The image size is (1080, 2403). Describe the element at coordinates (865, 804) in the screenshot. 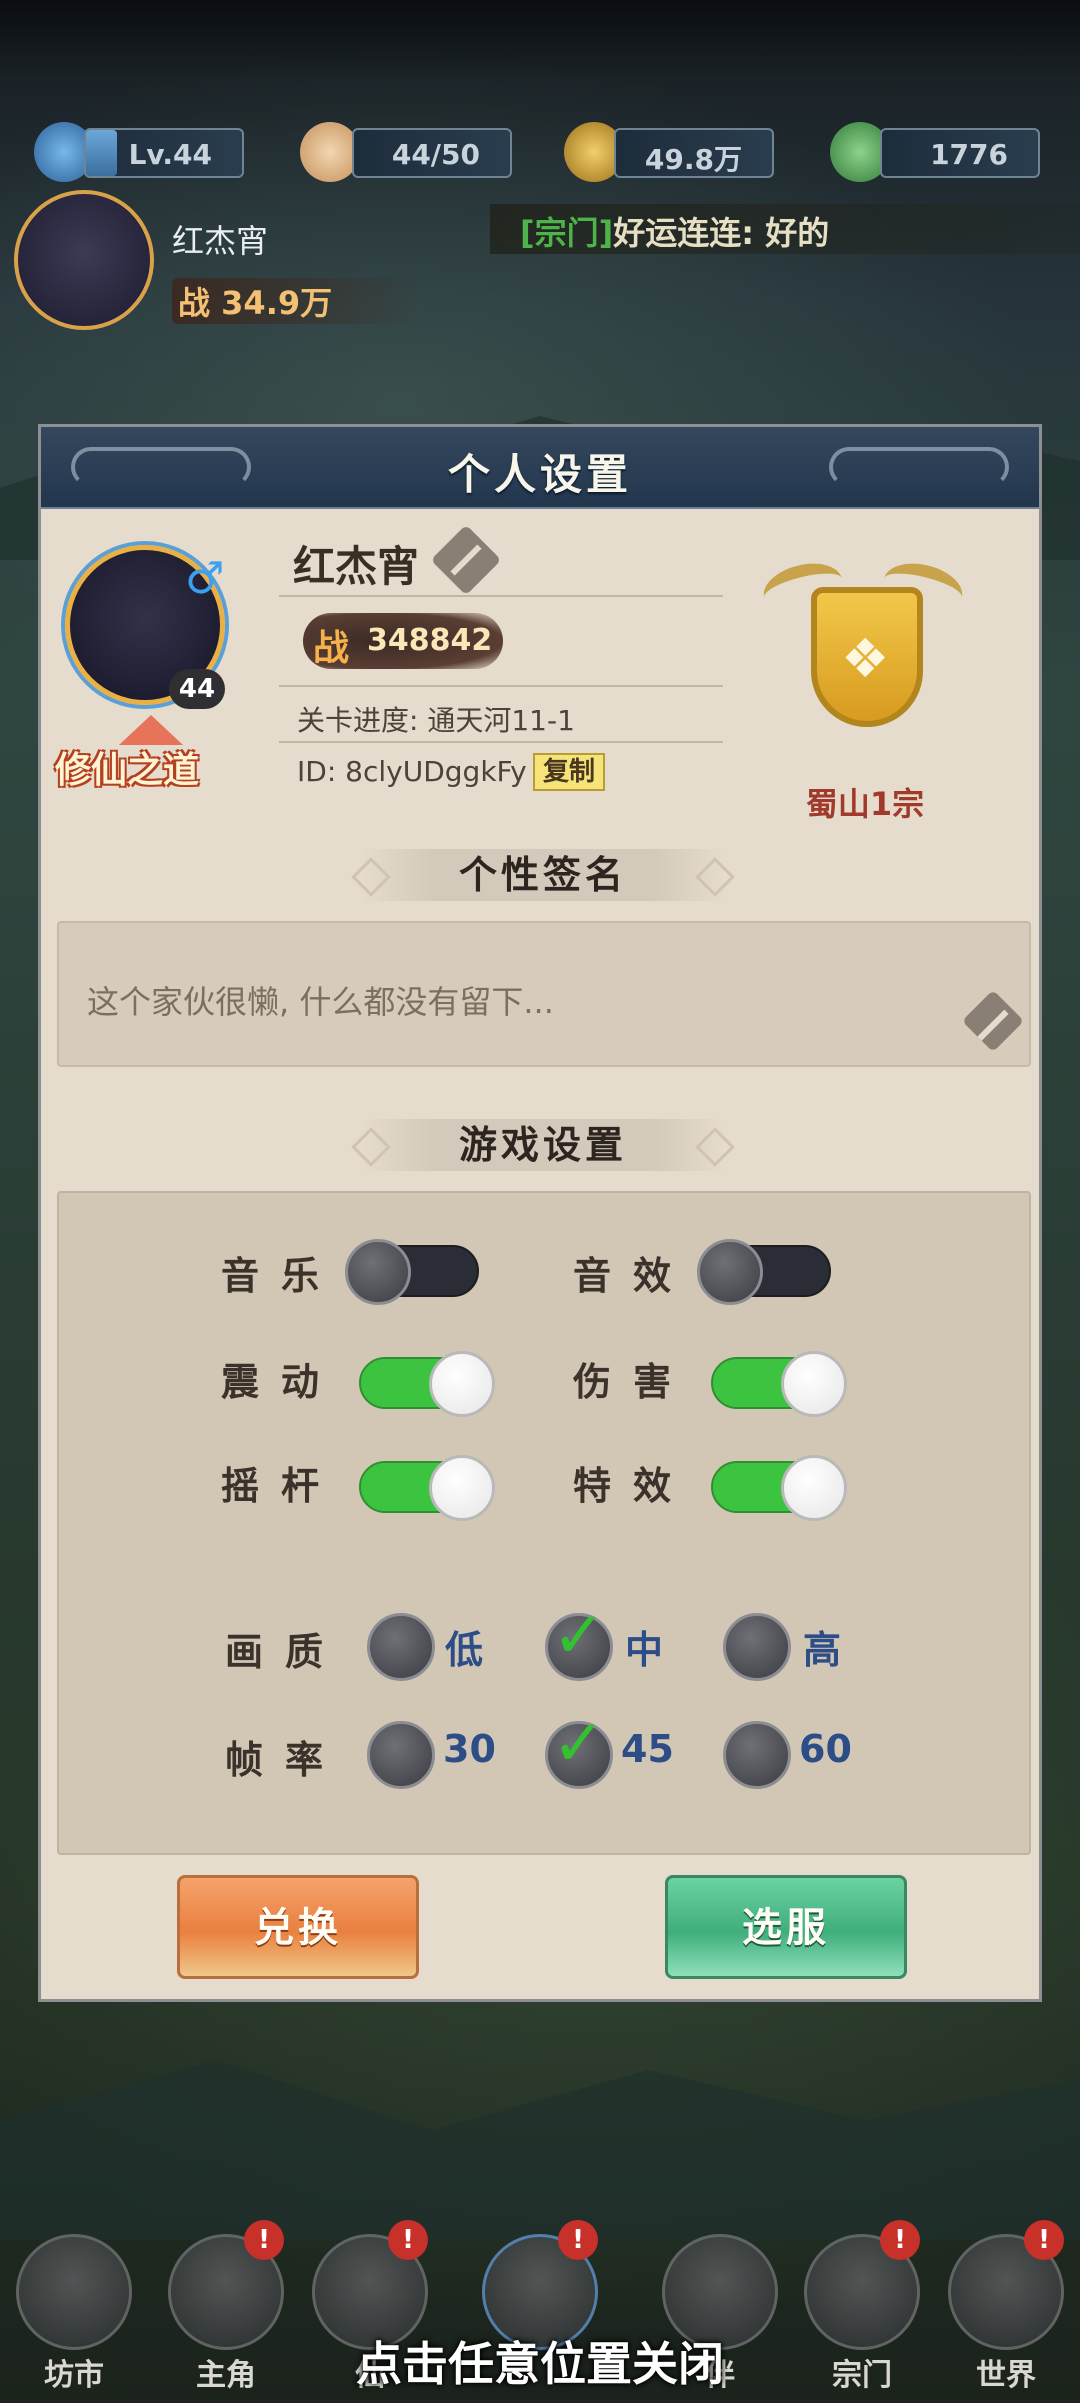

I see `sect-name: 蜀山1宗` at that location.